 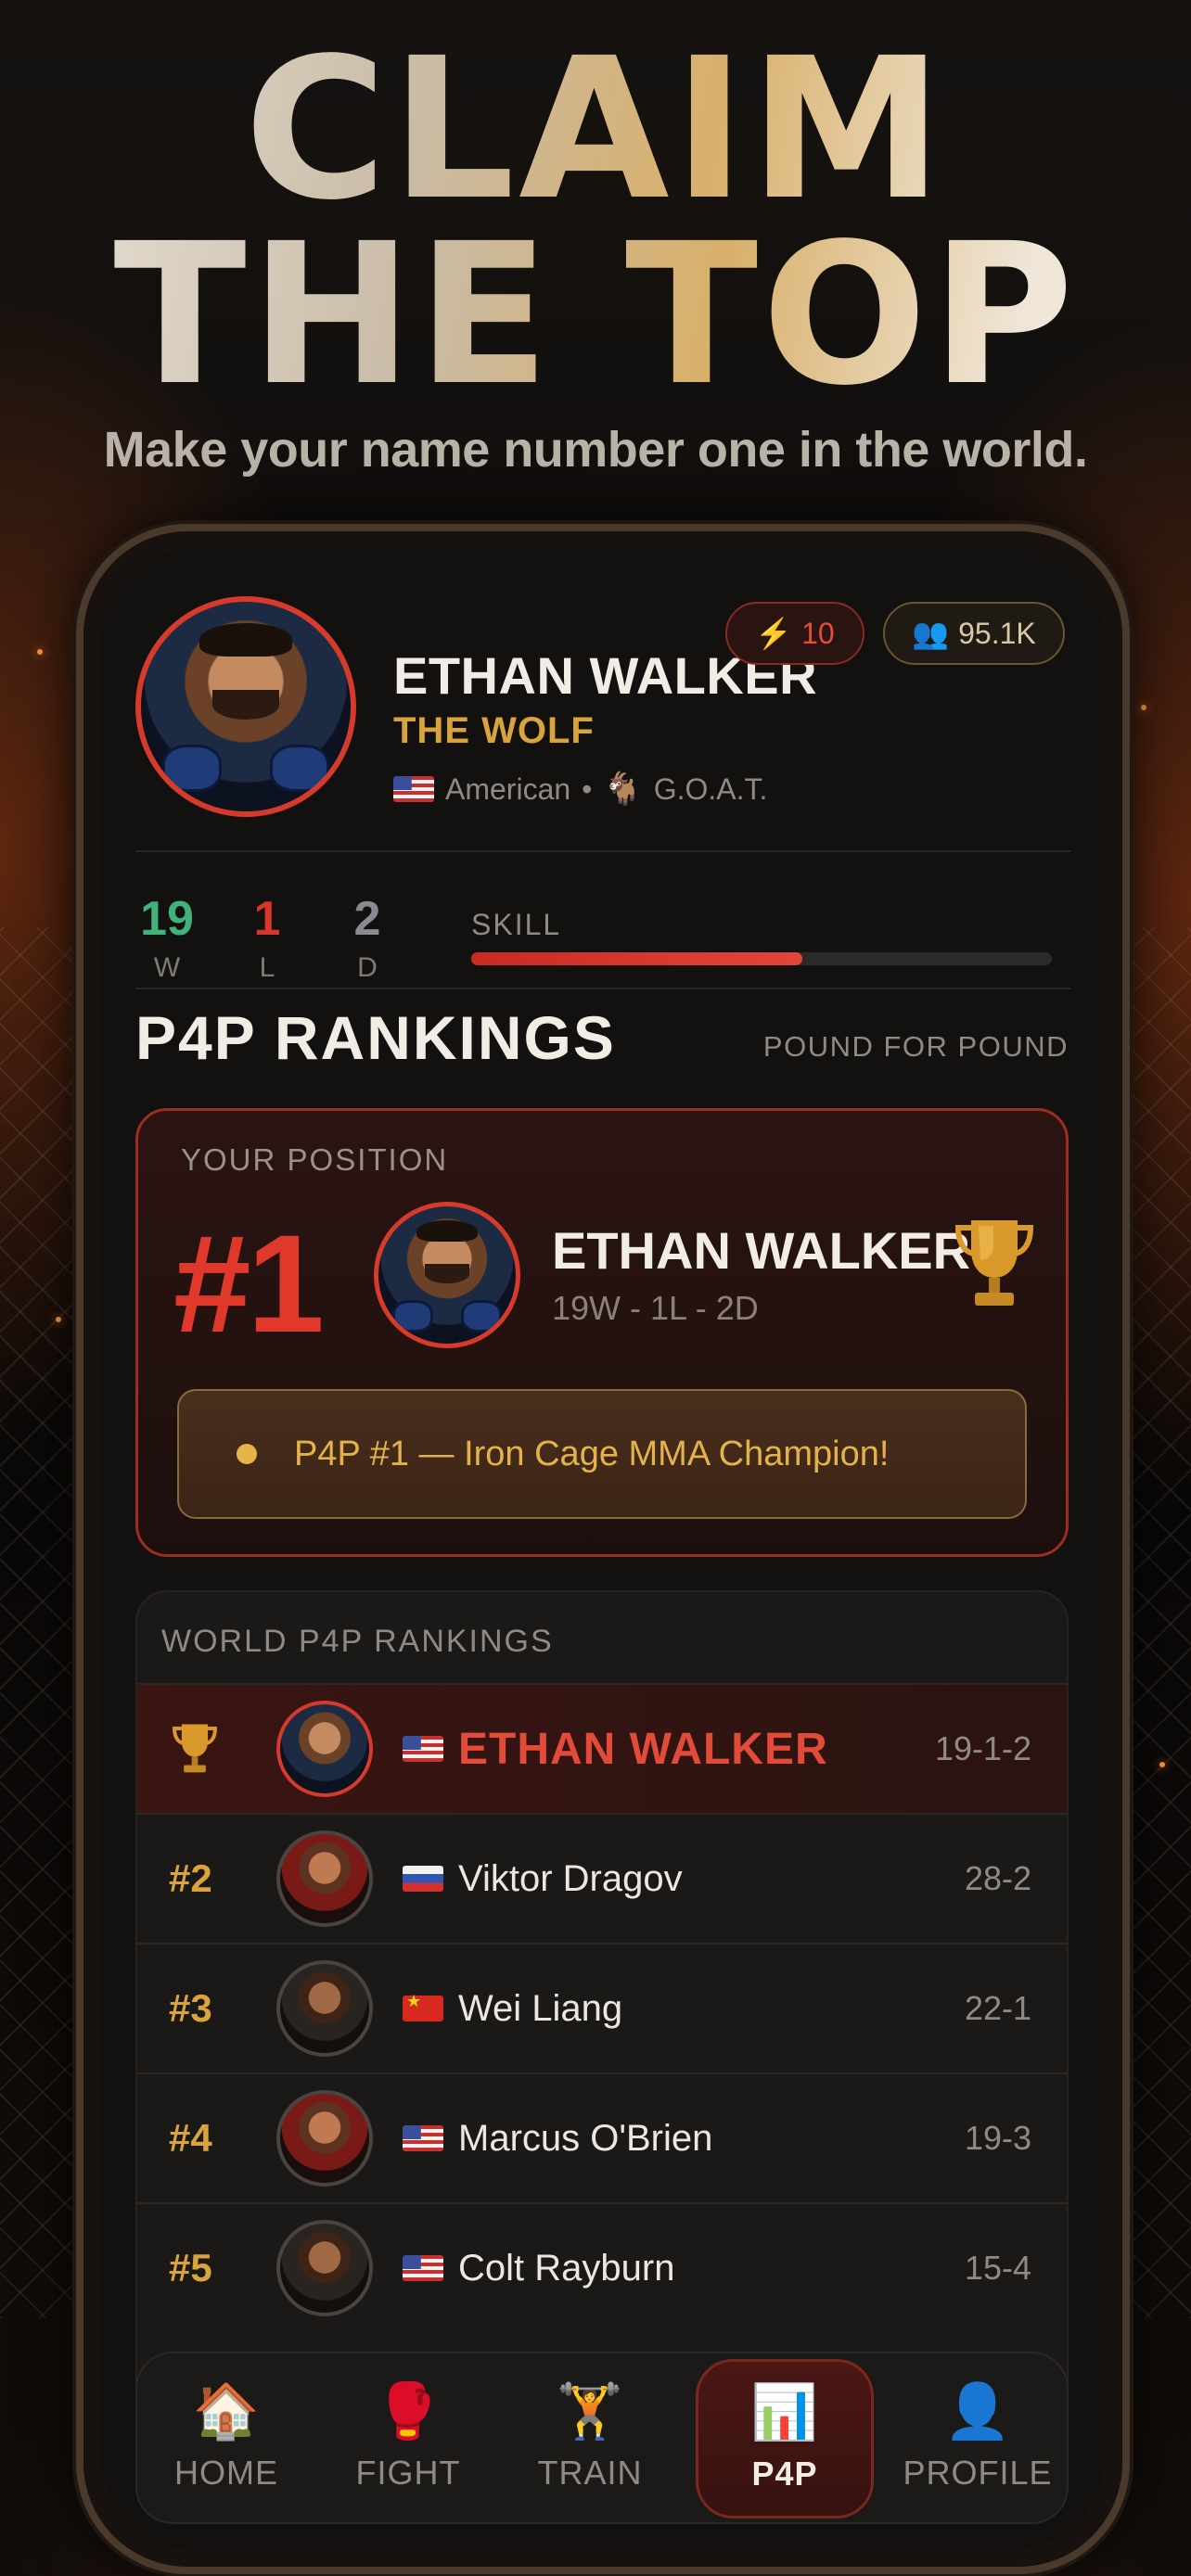 I want to click on nav-p4p: 📊 P4P, so click(x=785, y=2439).